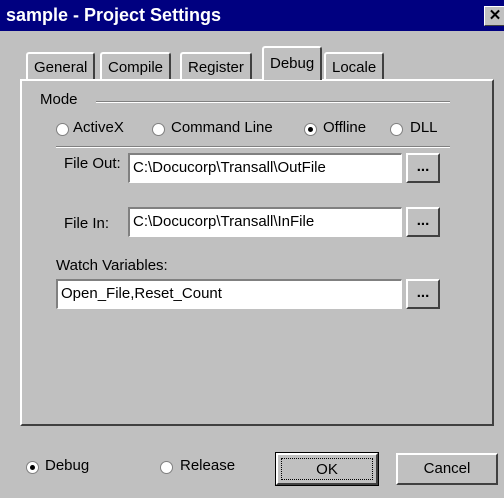  What do you see at coordinates (62, 129) in the screenshot?
I see `mode-activex-radio` at bounding box center [62, 129].